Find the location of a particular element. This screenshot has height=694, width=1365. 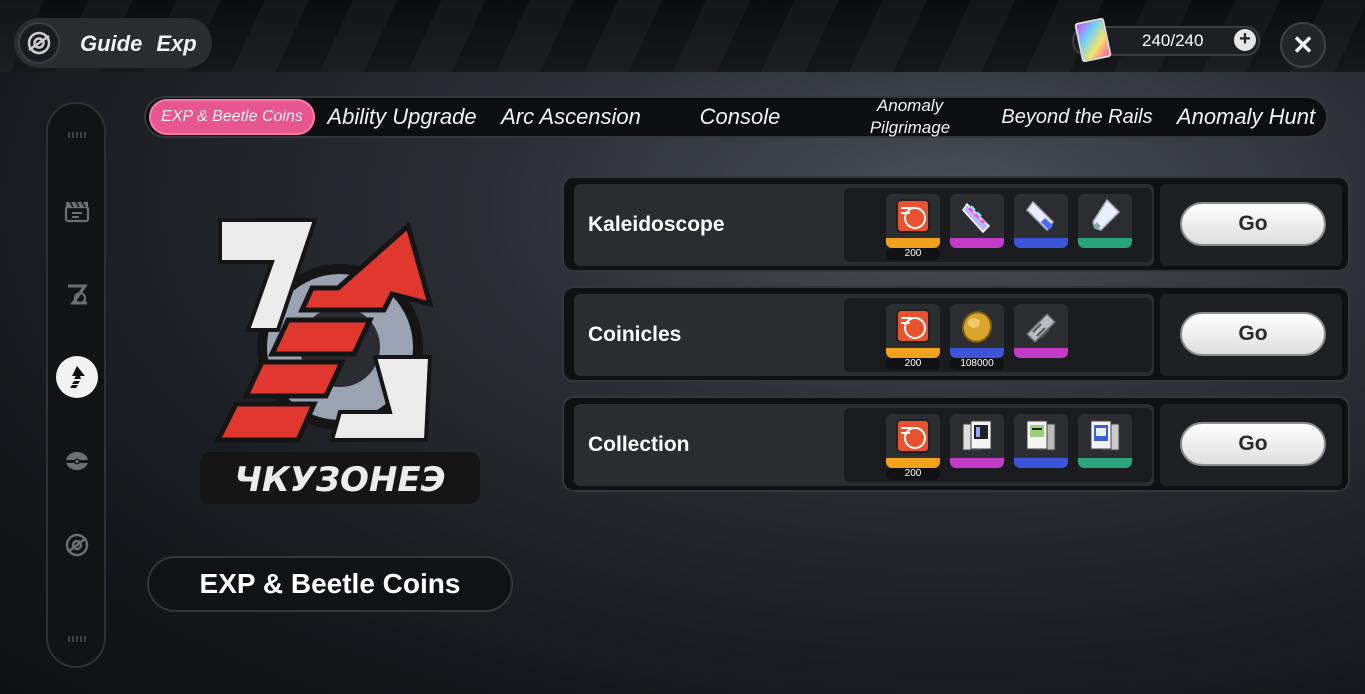

activity-name: Collection is located at coordinates (639, 444).